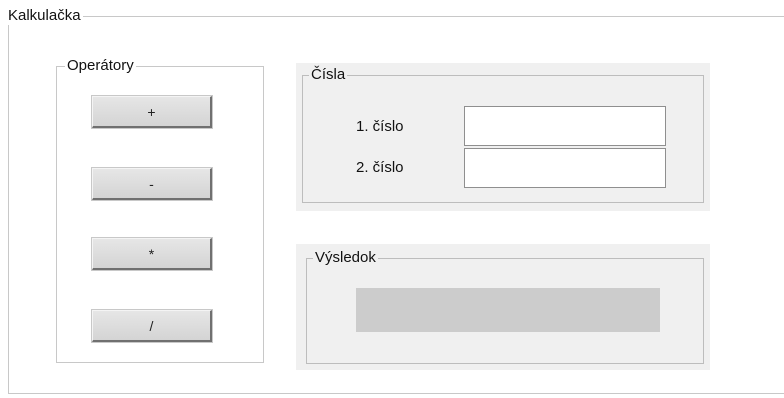 The width and height of the screenshot is (784, 398). I want to click on multiply-button: *, so click(152, 254).